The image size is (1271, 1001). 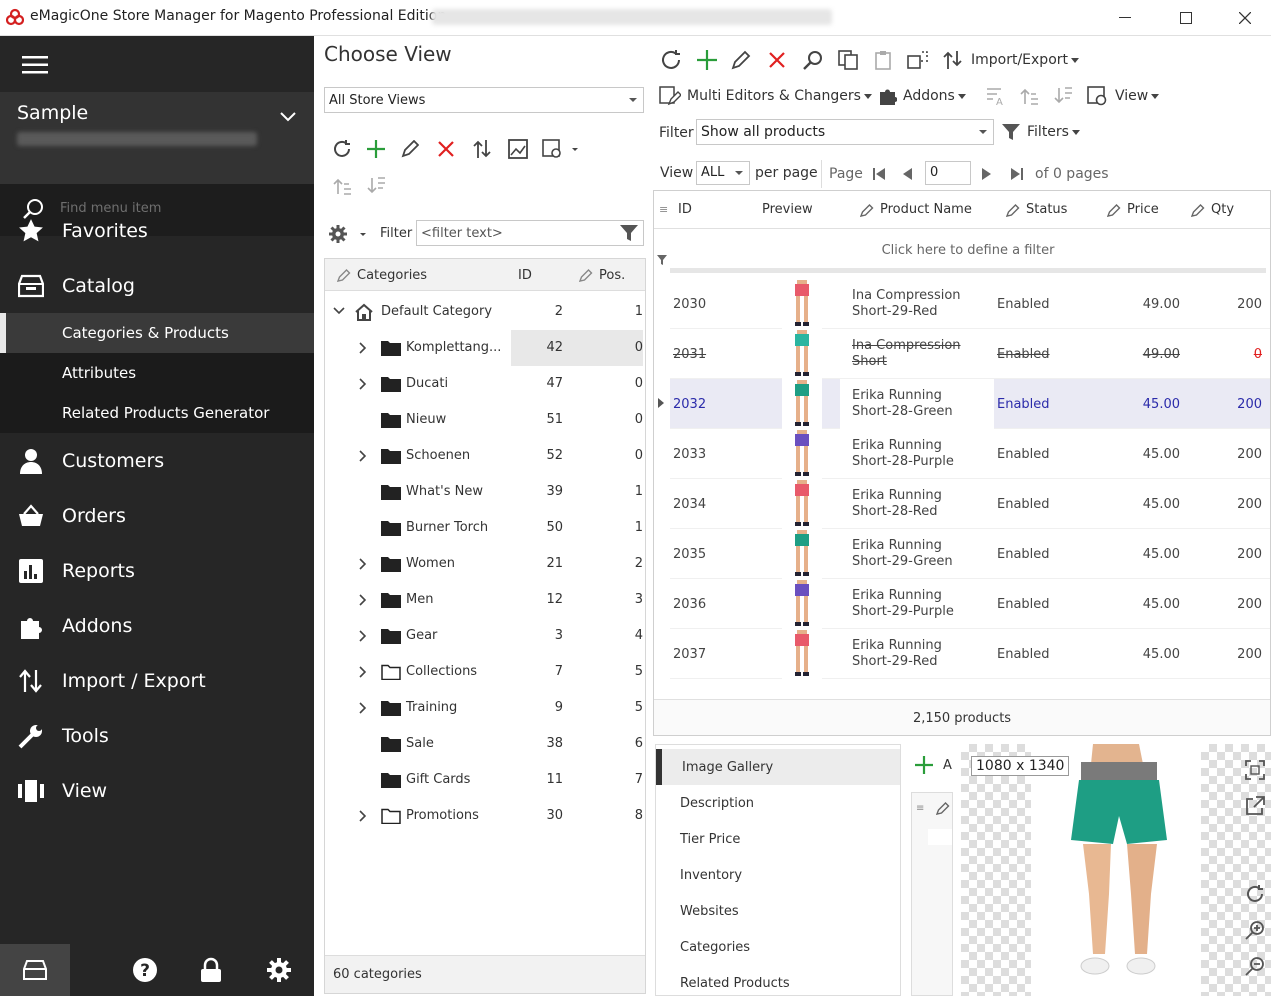 What do you see at coordinates (157, 626) in the screenshot?
I see `sidebar-item-addons: Addons` at bounding box center [157, 626].